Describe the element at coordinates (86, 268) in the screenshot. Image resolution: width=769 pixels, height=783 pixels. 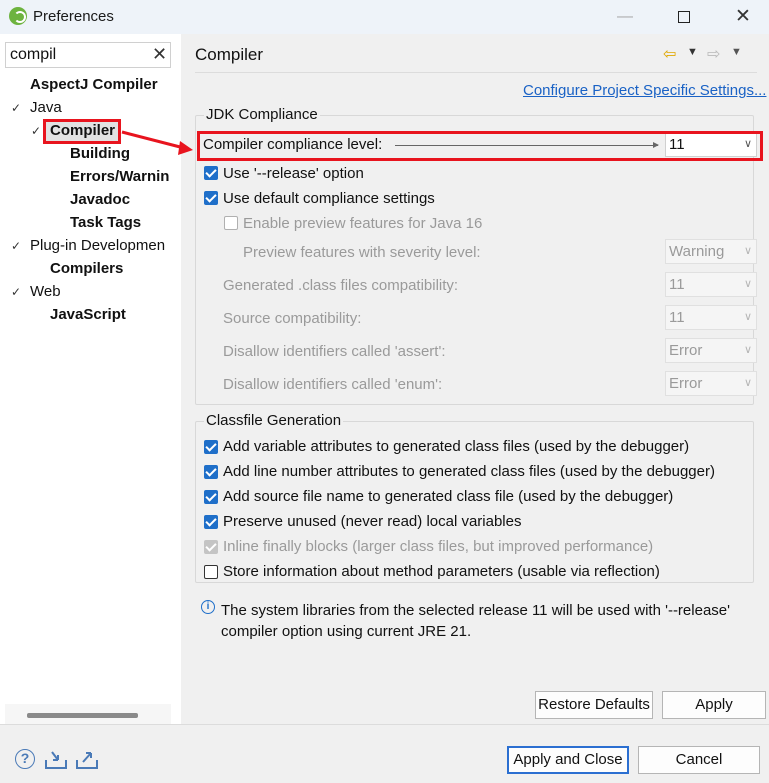
I see `tree-item-compilers: Compilers` at that location.